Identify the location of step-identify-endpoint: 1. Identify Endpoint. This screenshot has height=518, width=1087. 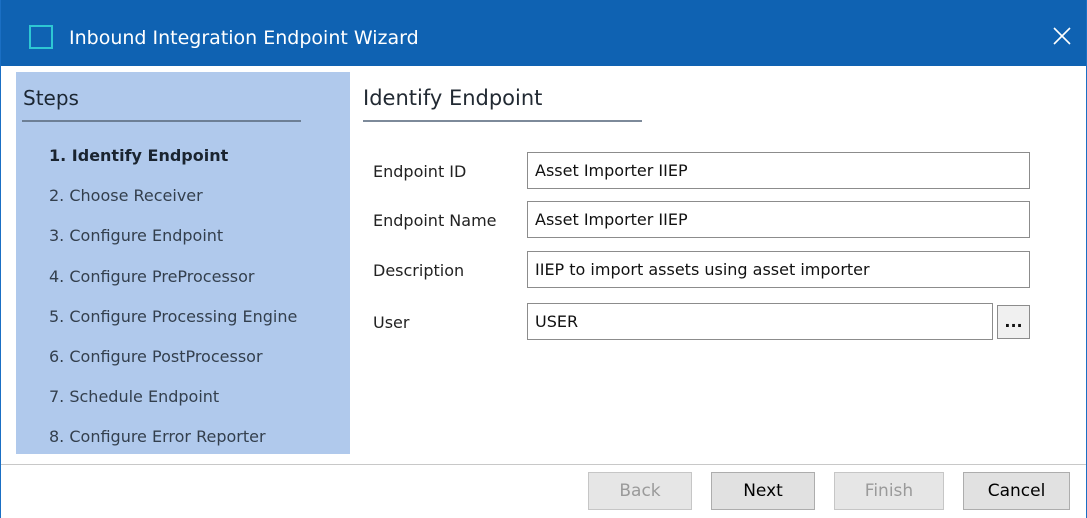
(139, 155).